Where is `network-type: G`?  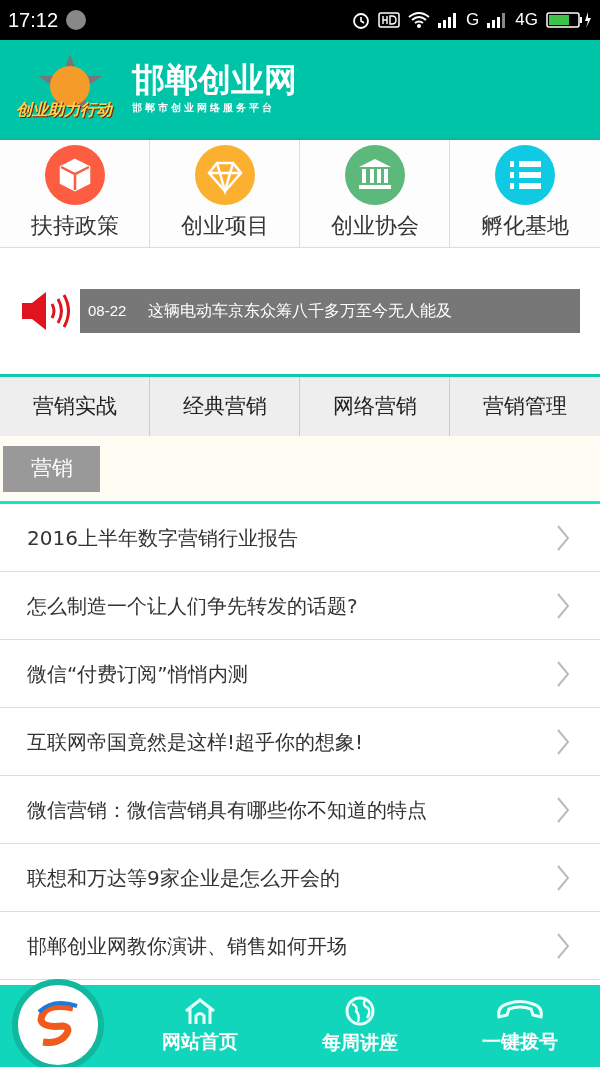
network-type: G is located at coordinates (473, 20).